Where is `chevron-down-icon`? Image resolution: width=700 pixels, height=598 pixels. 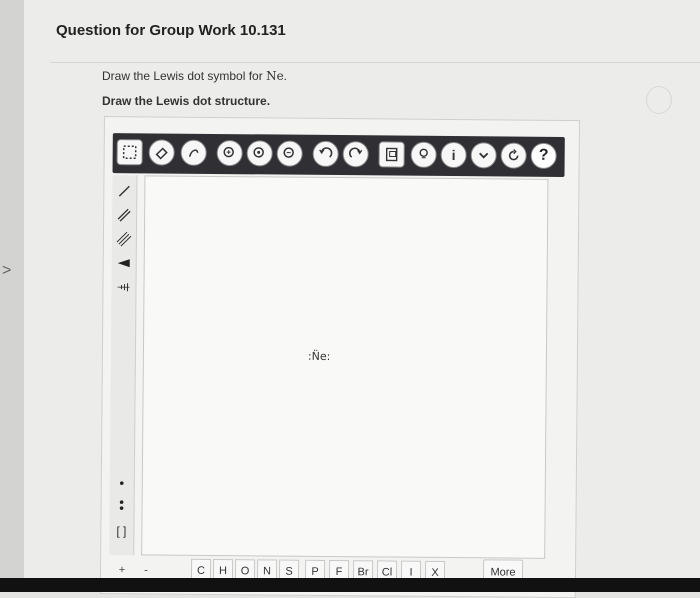
chevron-down-icon is located at coordinates (484, 155).